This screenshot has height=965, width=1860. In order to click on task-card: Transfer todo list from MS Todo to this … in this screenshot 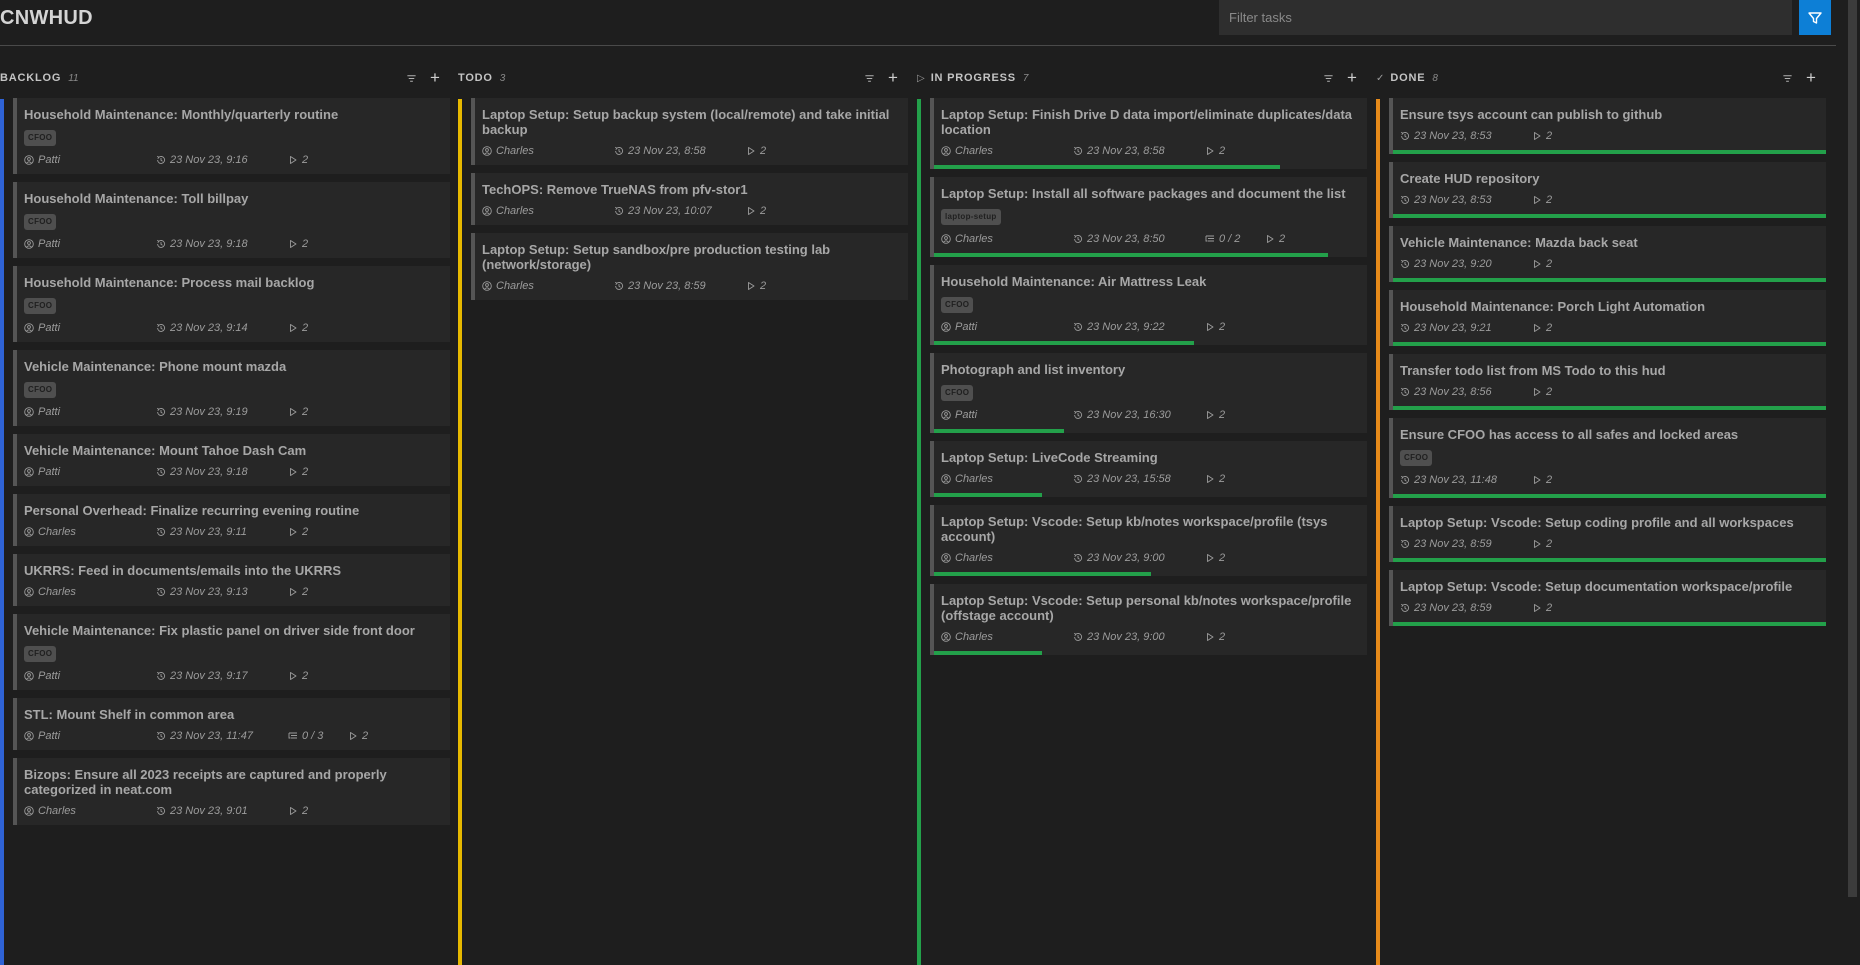, I will do `click(1607, 382)`.